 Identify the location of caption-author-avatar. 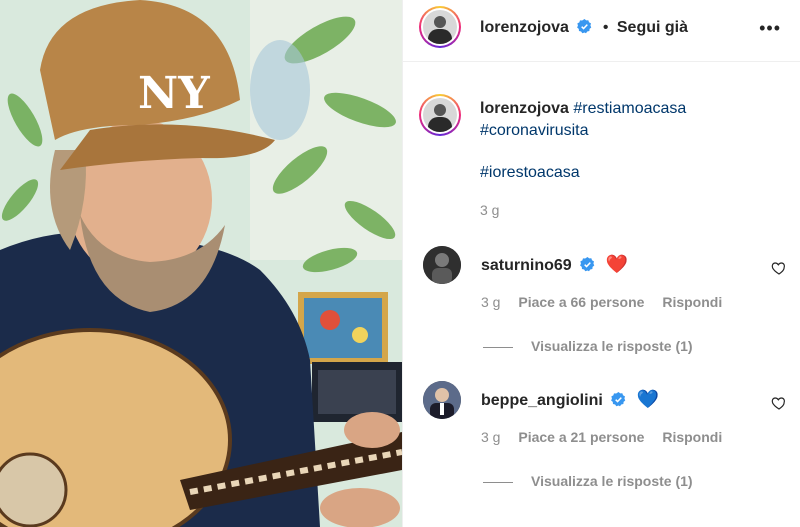
(440, 115).